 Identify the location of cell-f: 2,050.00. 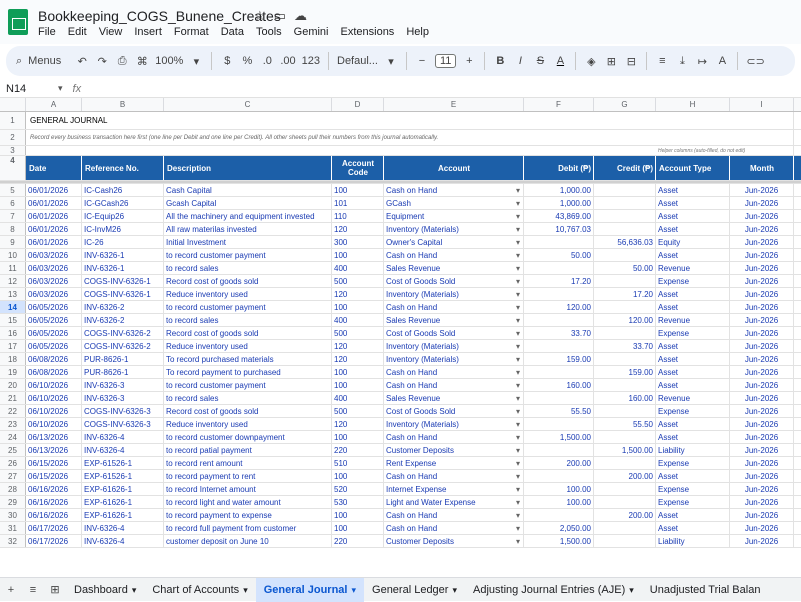
(559, 528).